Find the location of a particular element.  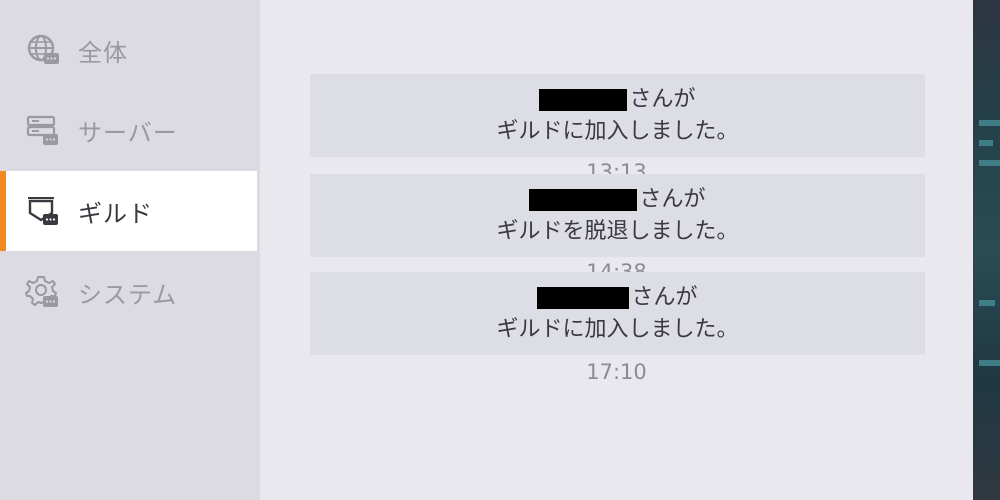

sidebar-item-server: サーバー is located at coordinates (128, 130).